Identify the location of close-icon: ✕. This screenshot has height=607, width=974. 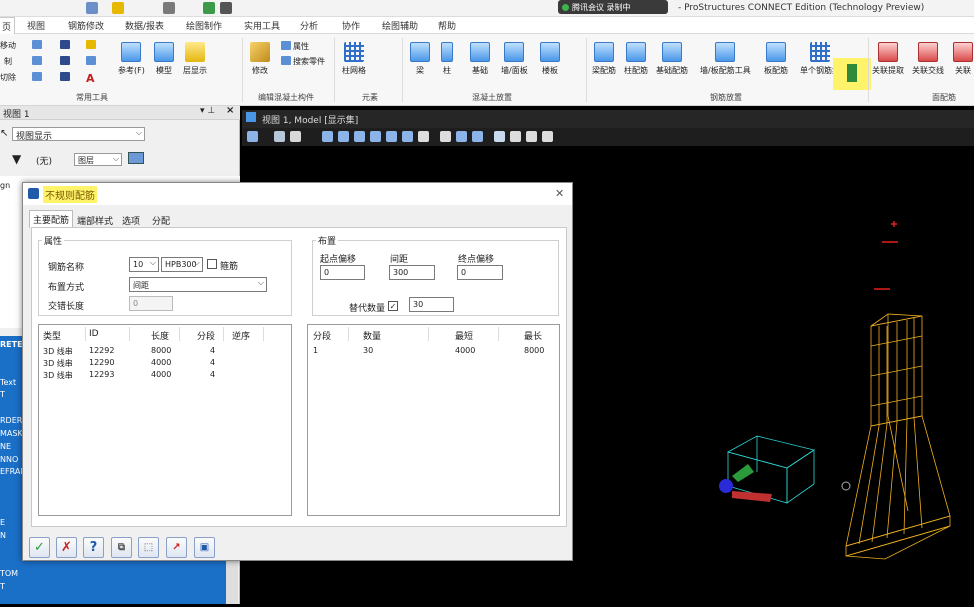
(559, 193).